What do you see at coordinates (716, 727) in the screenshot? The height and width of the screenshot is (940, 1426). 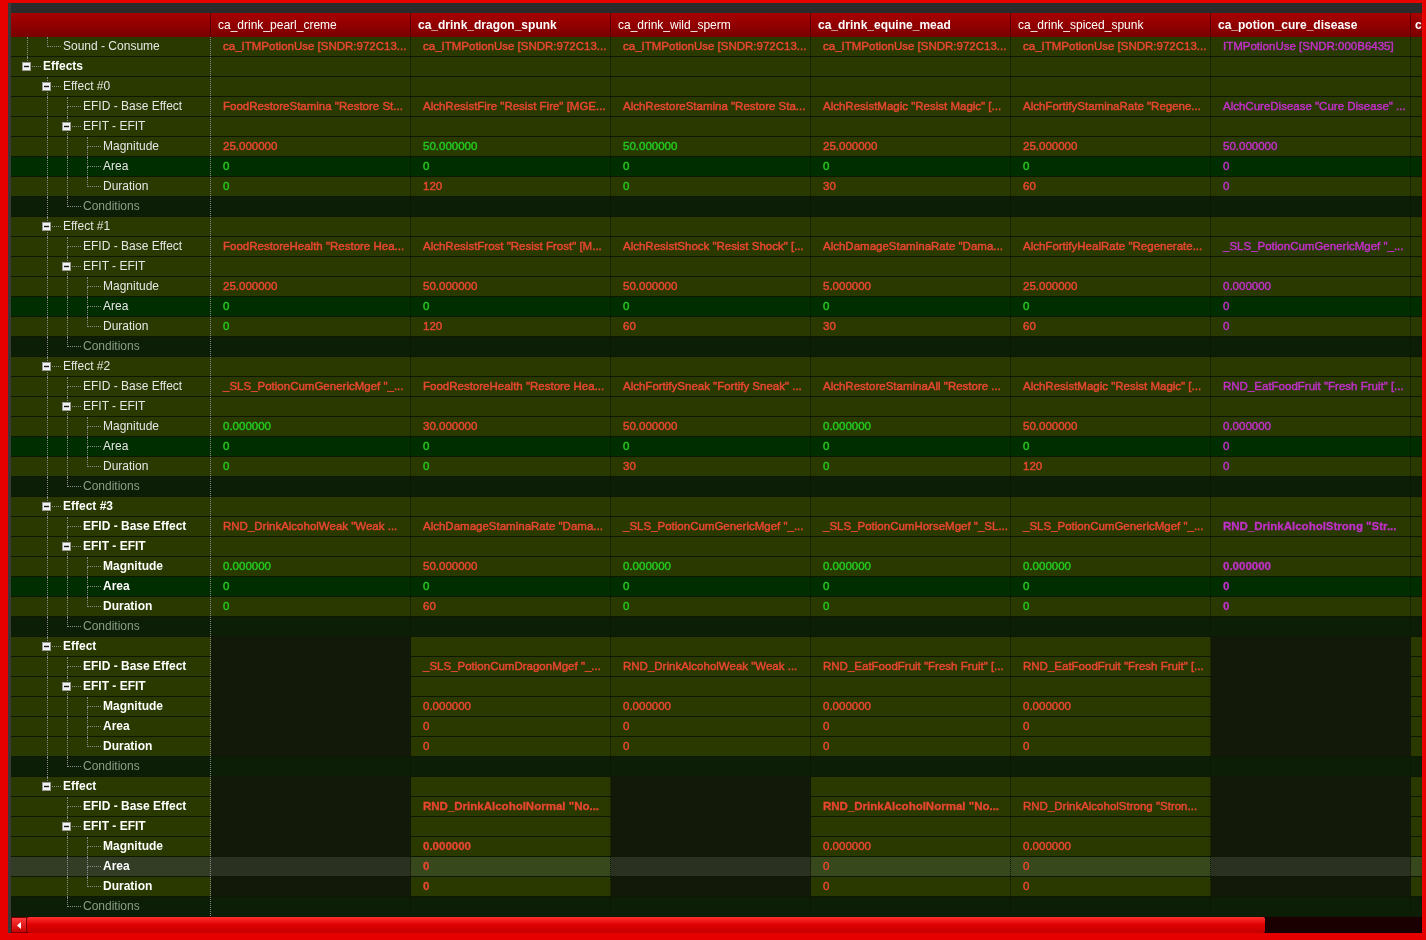 I see `tree-row: Area 0 0 0 0` at bounding box center [716, 727].